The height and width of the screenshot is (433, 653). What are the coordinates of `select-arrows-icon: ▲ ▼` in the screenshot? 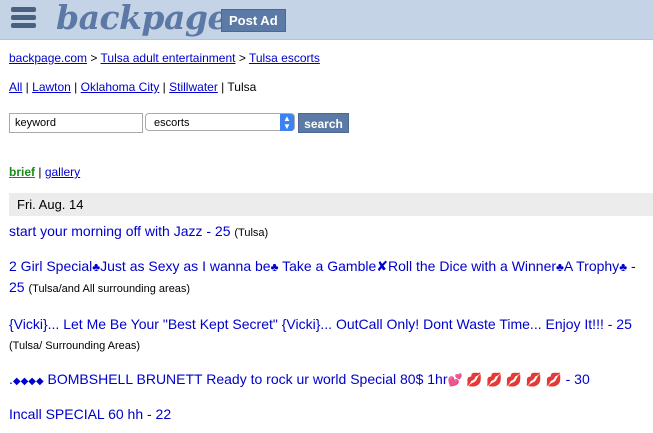 It's located at (287, 122).